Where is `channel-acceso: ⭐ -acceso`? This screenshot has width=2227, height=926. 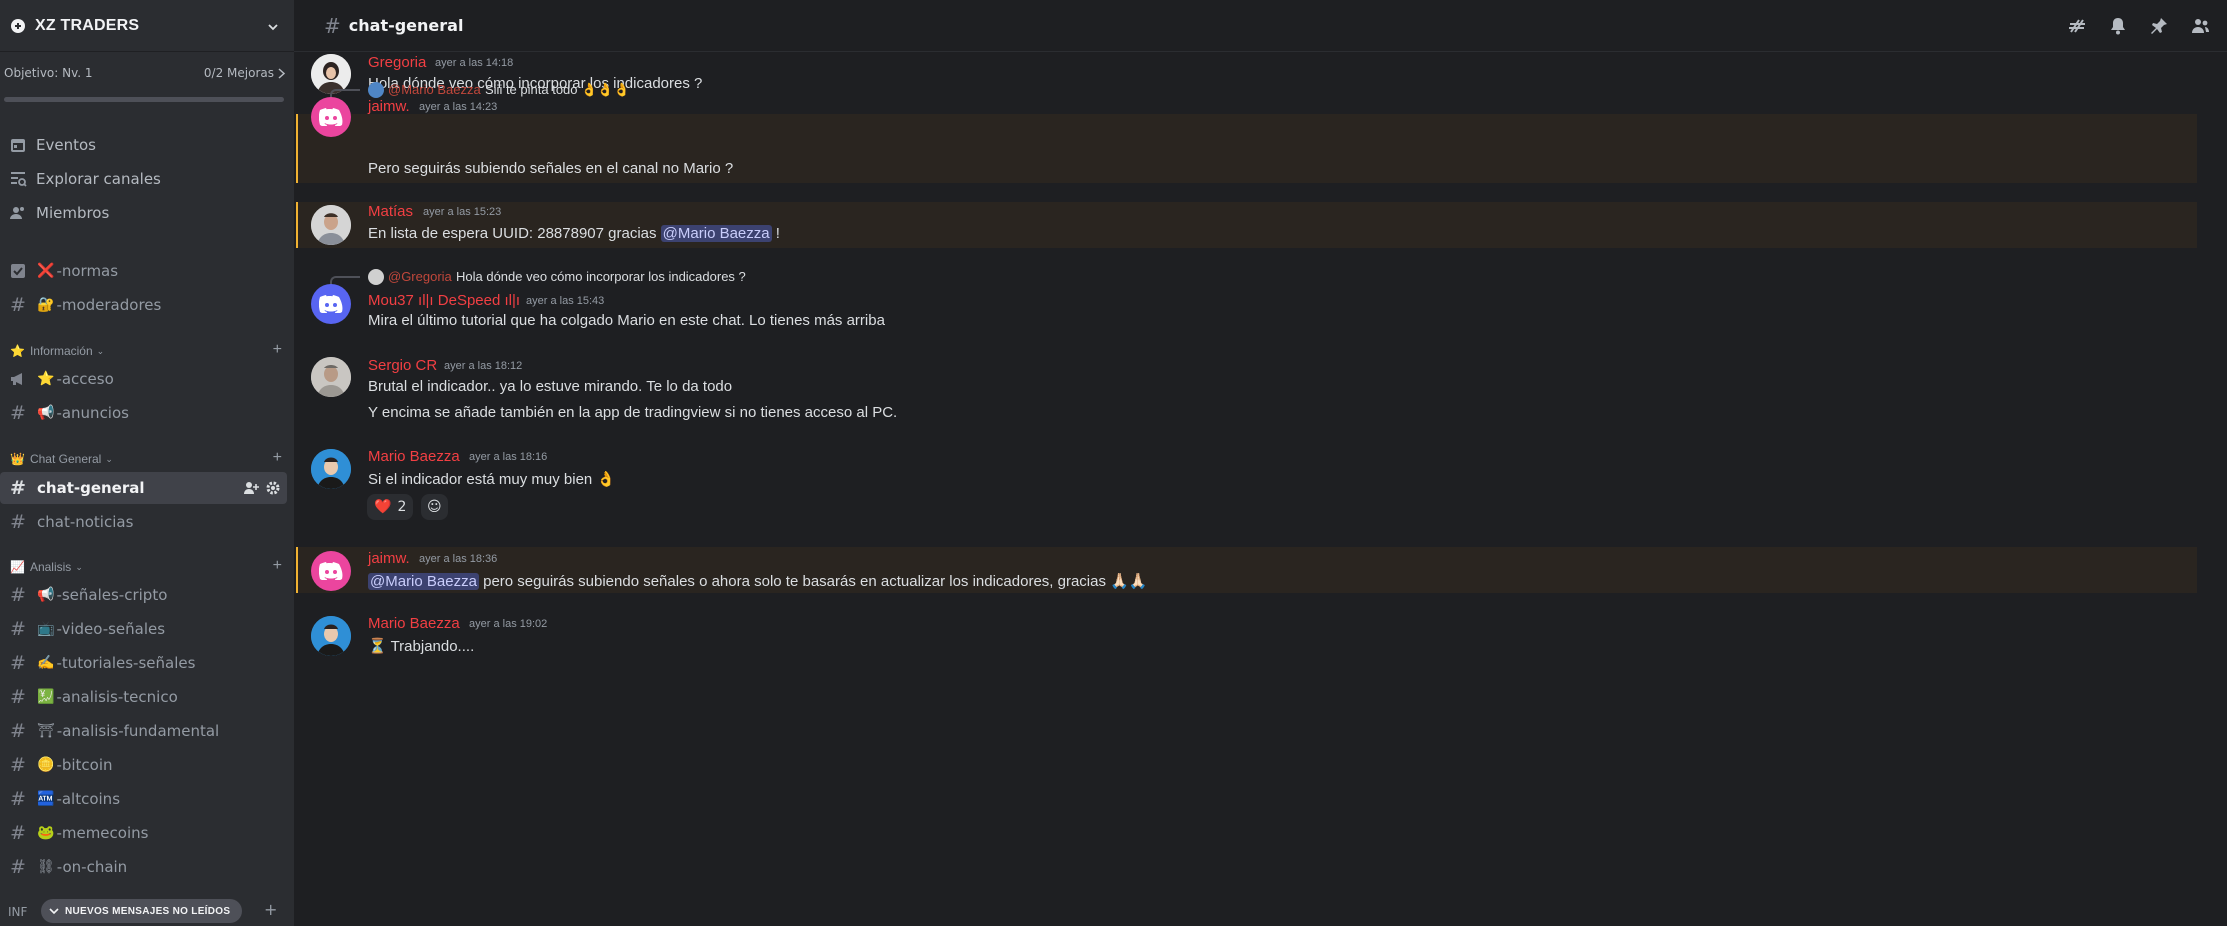
channel-acceso: ⭐ -acceso is located at coordinates (147, 379).